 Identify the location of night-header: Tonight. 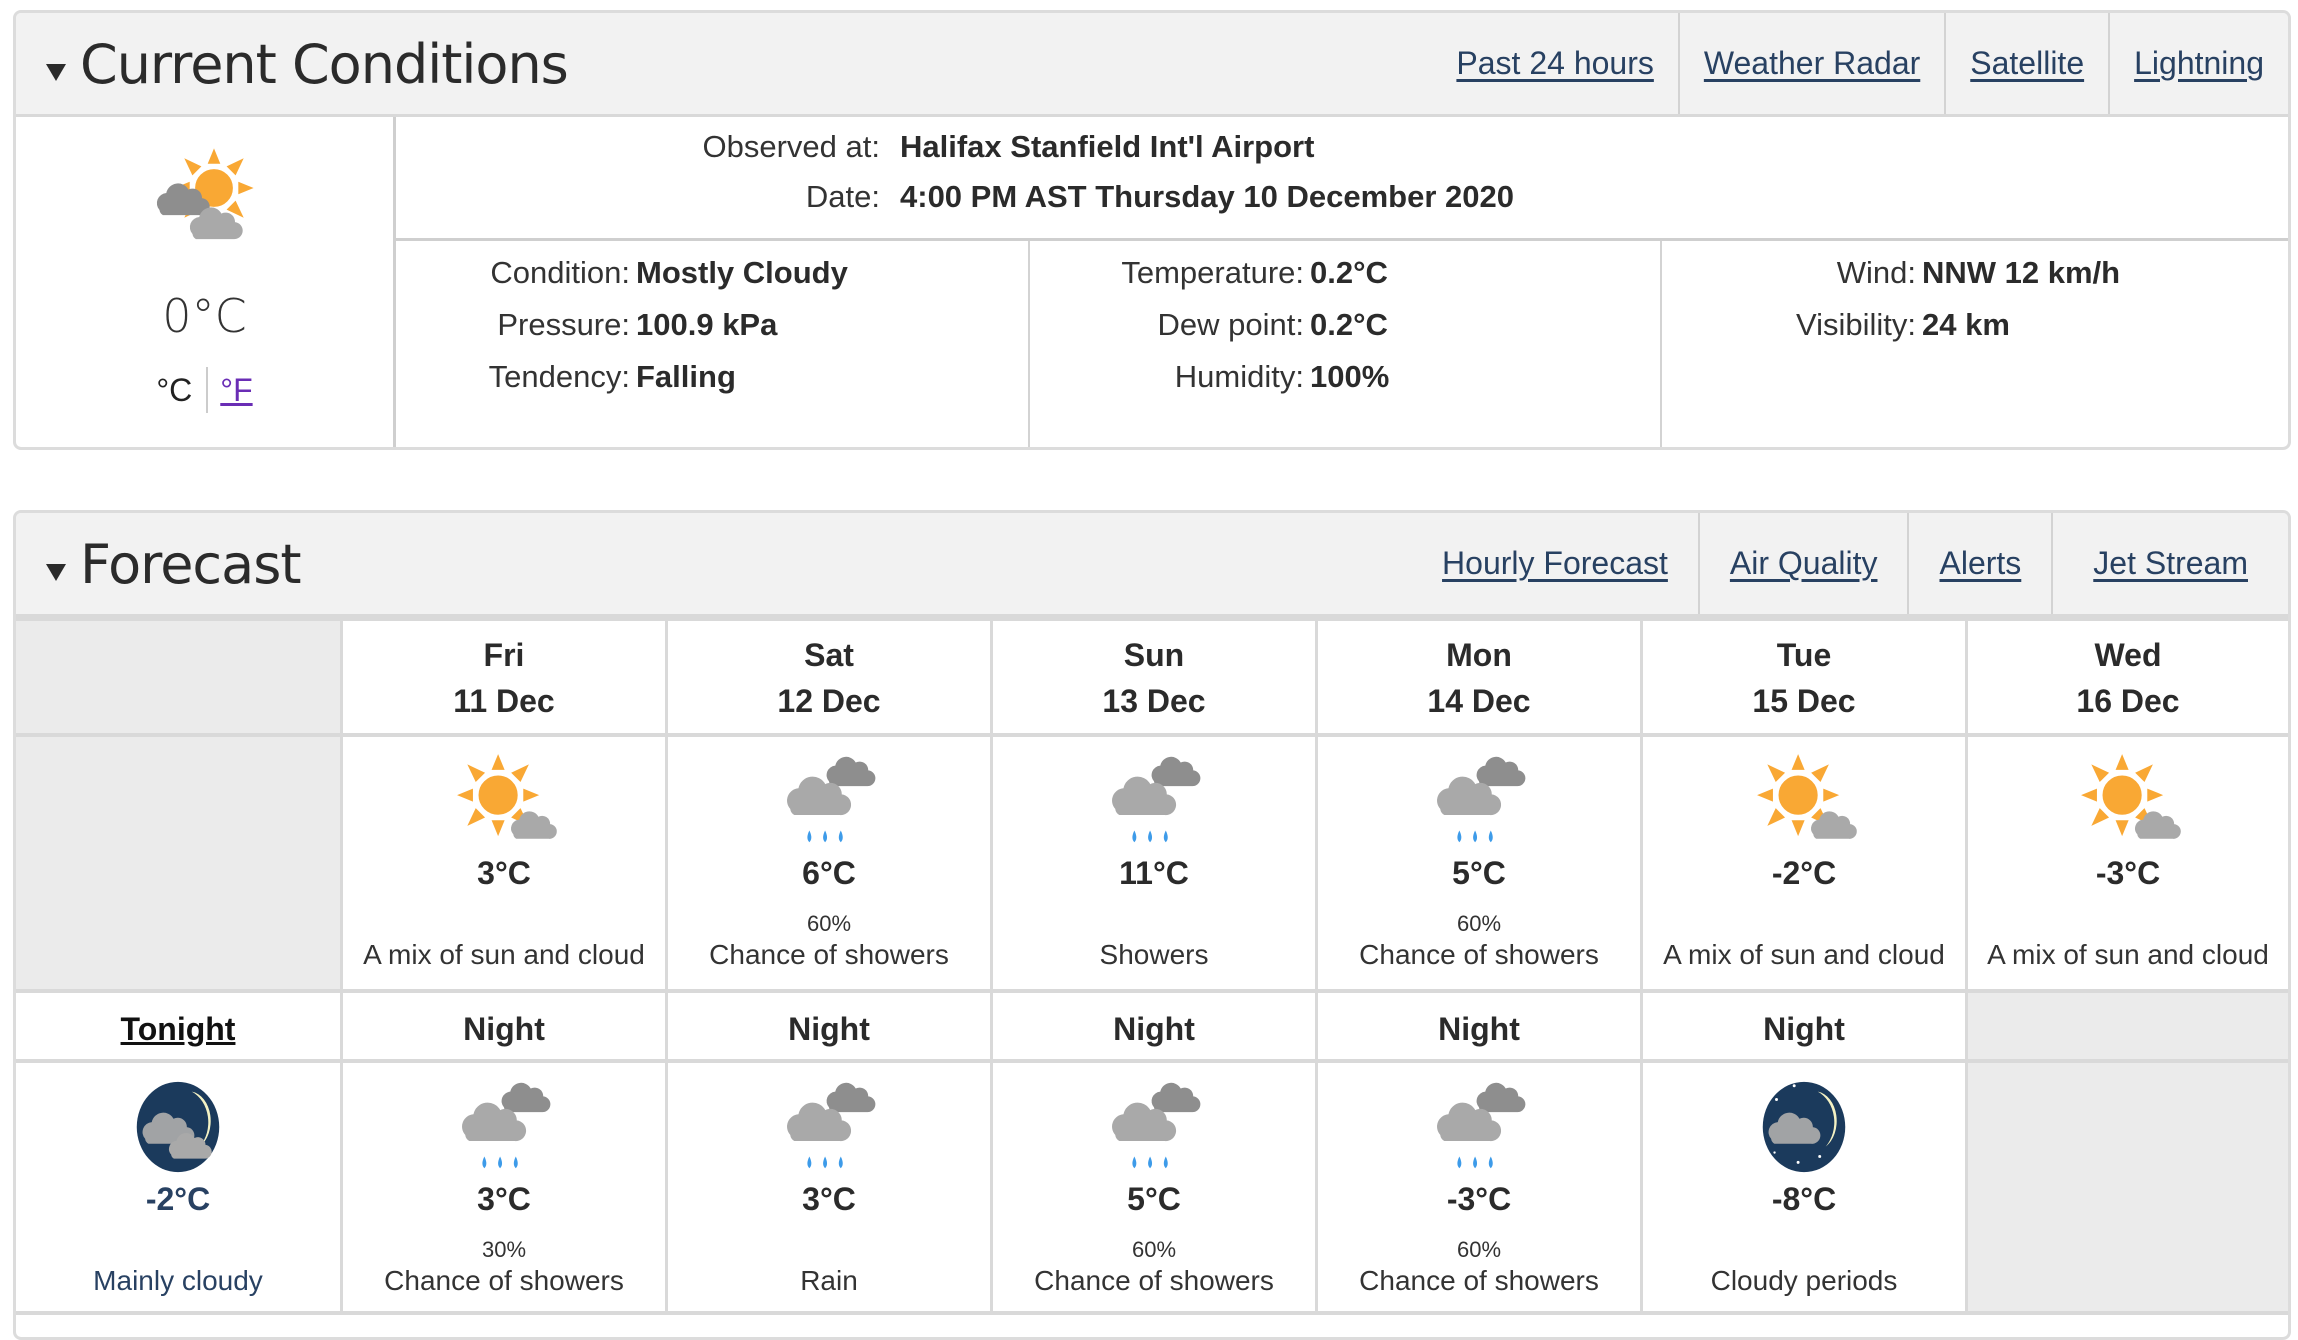
(178, 1026).